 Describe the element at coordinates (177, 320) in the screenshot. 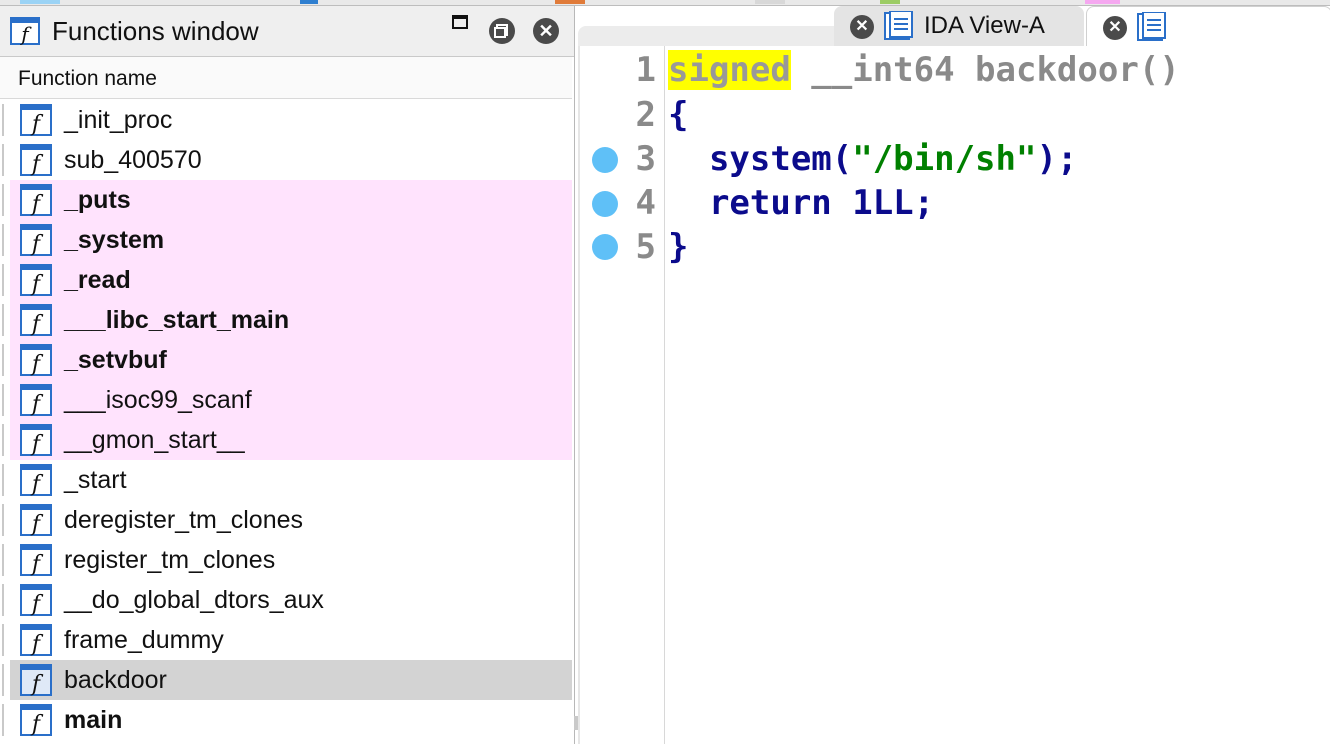

I see `function-name: ___libc_start_main` at that location.